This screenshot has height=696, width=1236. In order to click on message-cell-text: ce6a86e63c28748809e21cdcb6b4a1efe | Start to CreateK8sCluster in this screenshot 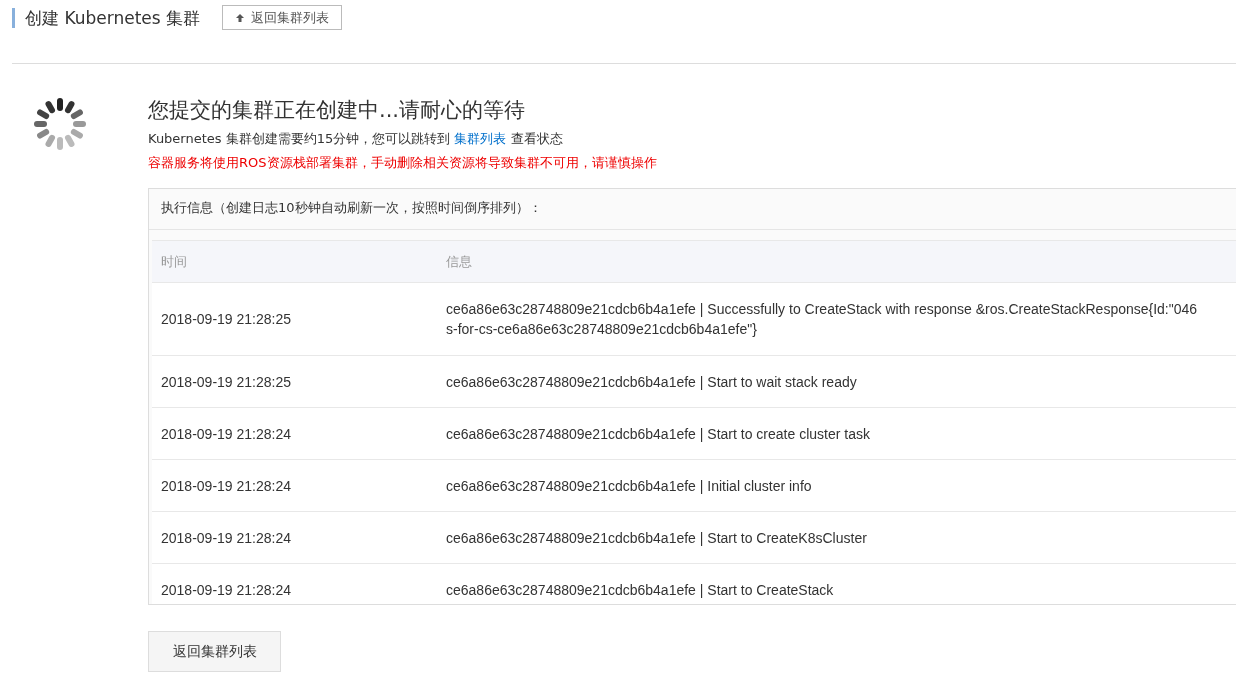, I will do `click(656, 538)`.